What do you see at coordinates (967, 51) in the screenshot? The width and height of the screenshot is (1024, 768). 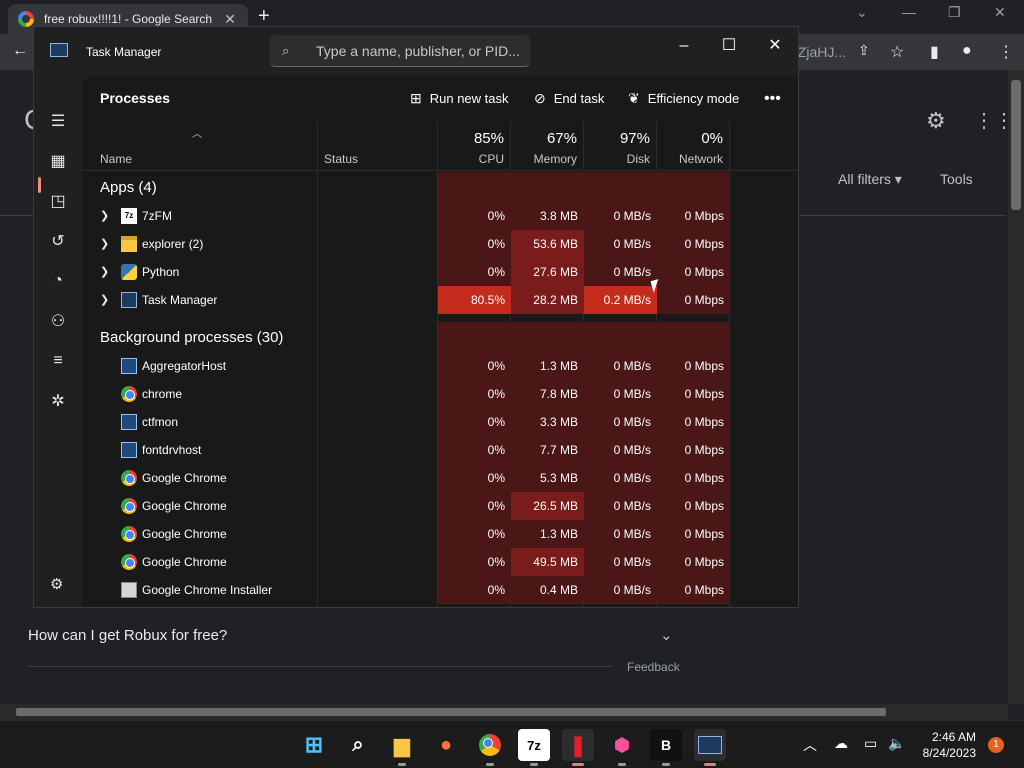 I see `profile-icon: ●` at bounding box center [967, 51].